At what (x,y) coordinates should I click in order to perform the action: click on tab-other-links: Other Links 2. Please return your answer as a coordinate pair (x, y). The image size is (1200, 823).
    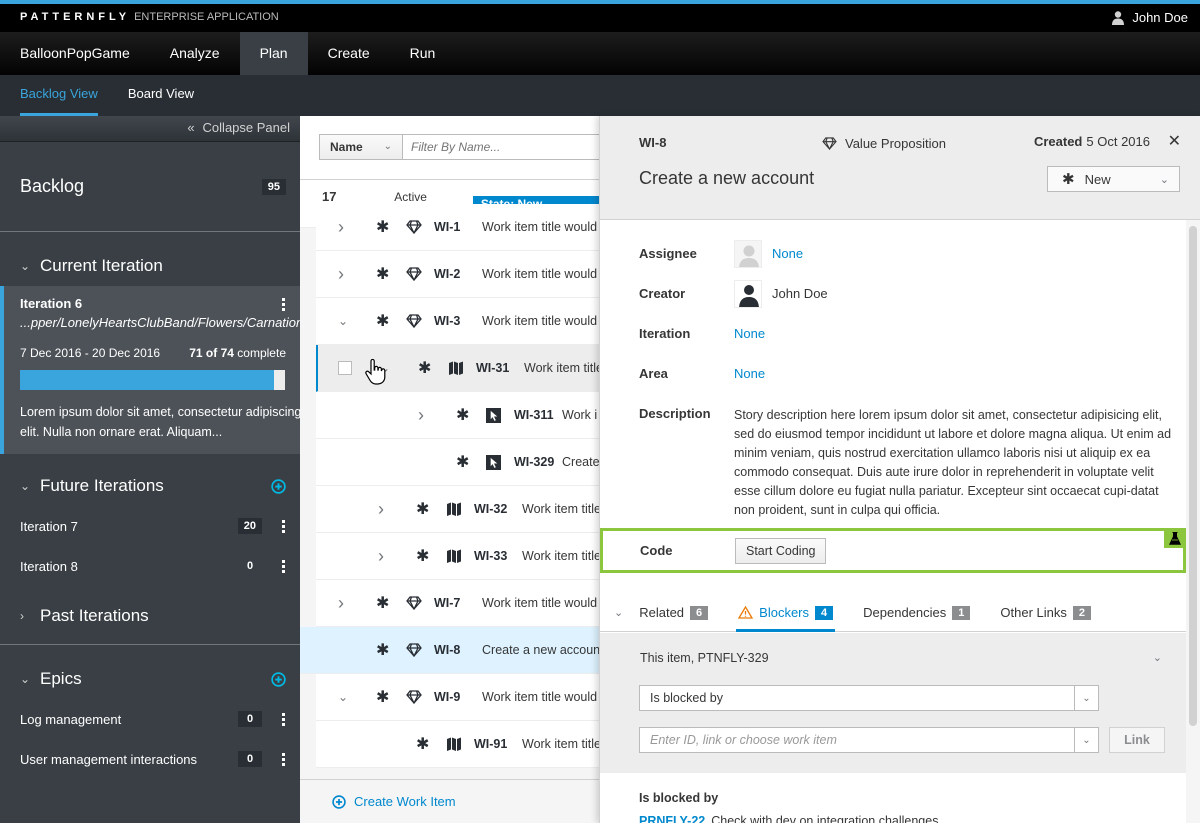
    Looking at the image, I should click on (1045, 613).